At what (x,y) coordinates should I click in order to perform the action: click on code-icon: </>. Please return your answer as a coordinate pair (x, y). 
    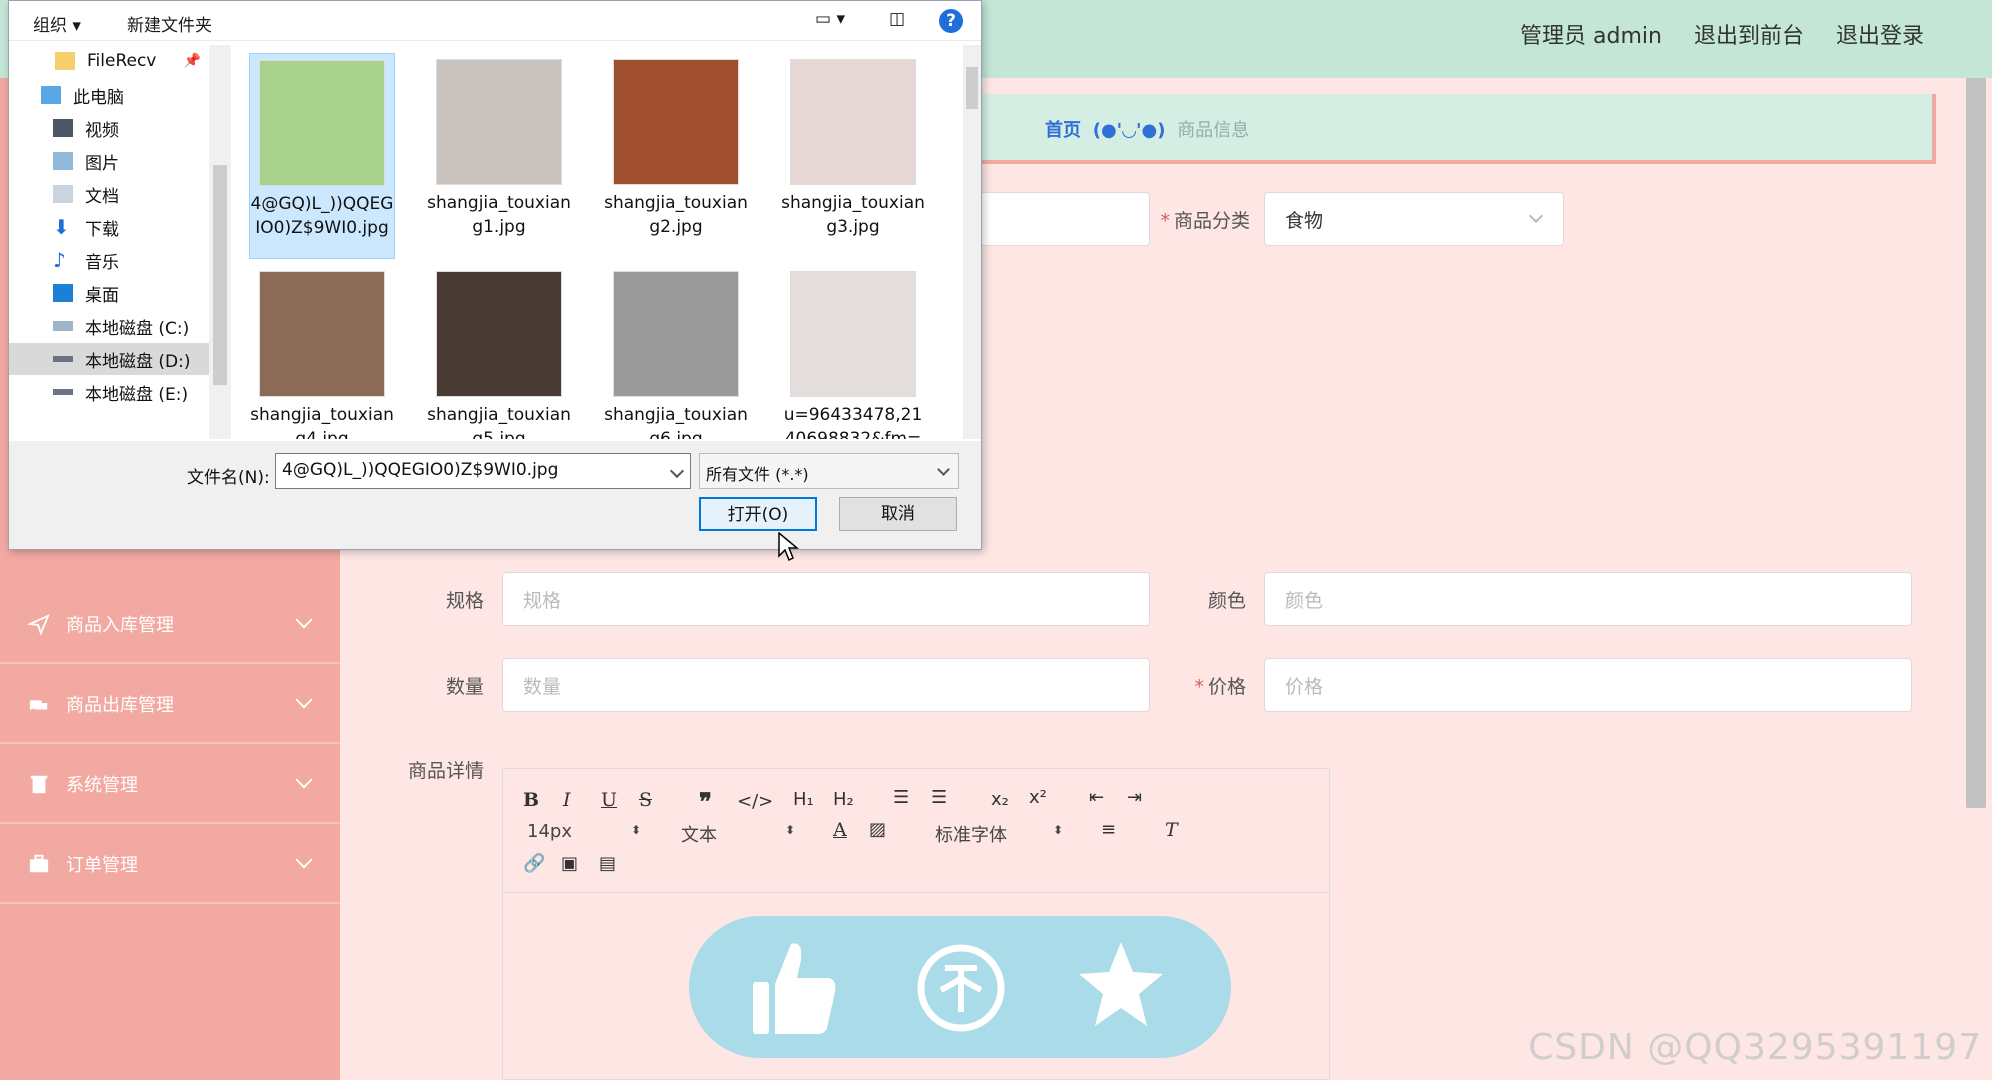
    Looking at the image, I should click on (755, 801).